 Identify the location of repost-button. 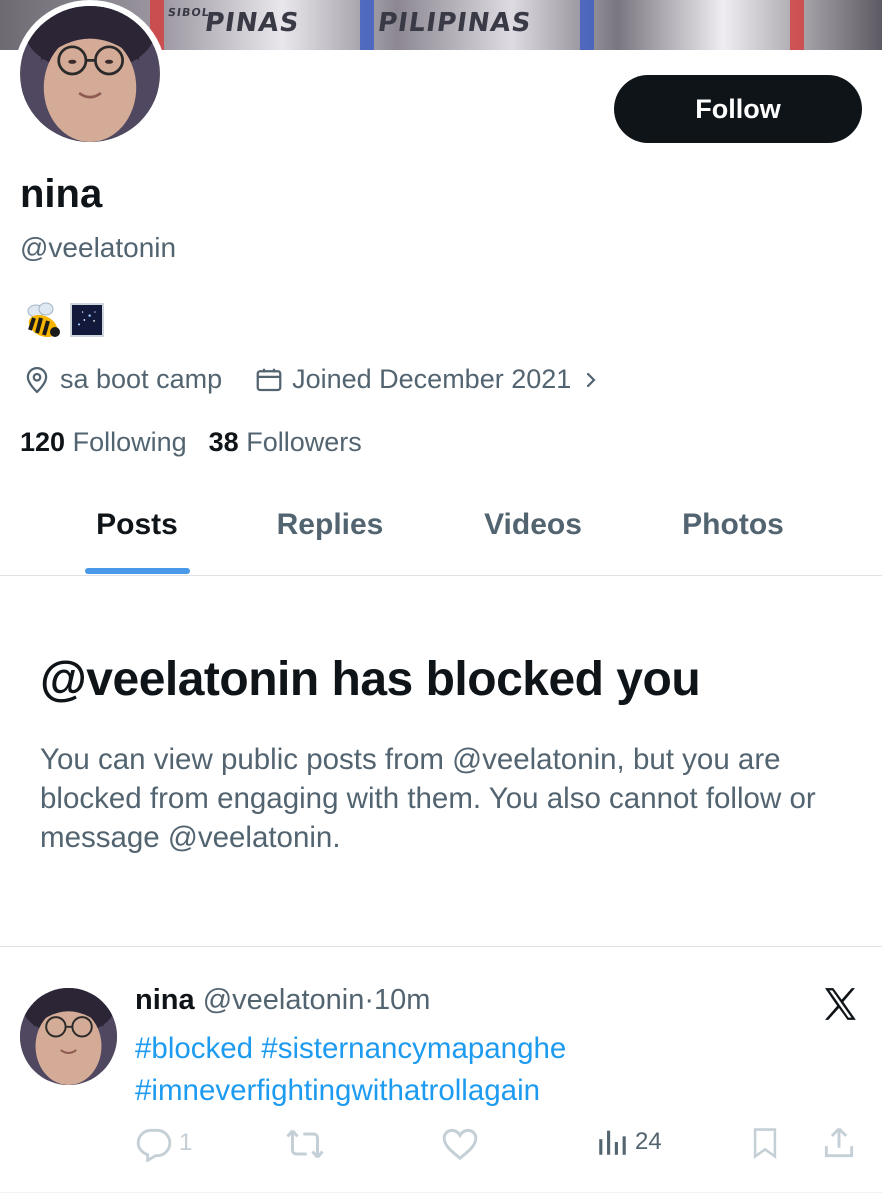
(305, 1144).